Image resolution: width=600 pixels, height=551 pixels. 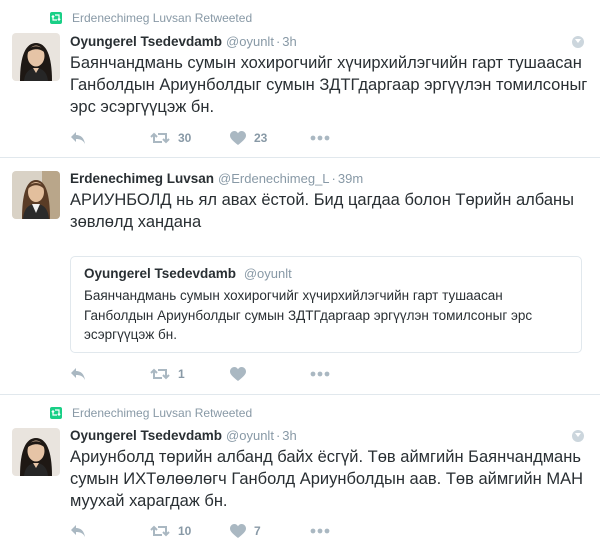 What do you see at coordinates (270, 374) in the screenshot?
I see `like-button` at bounding box center [270, 374].